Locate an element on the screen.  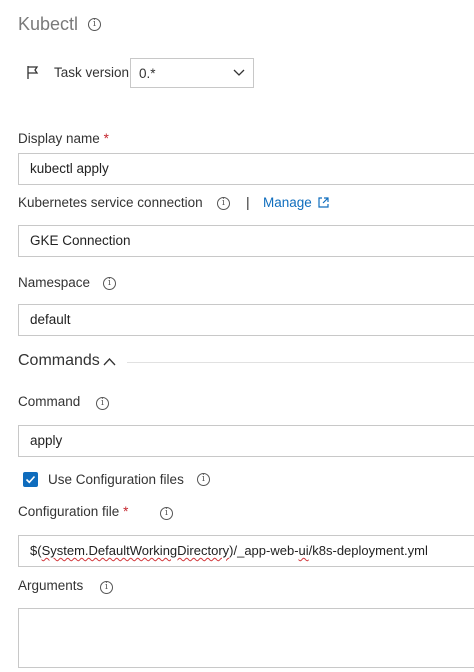
chevron-down-icon is located at coordinates (239, 72).